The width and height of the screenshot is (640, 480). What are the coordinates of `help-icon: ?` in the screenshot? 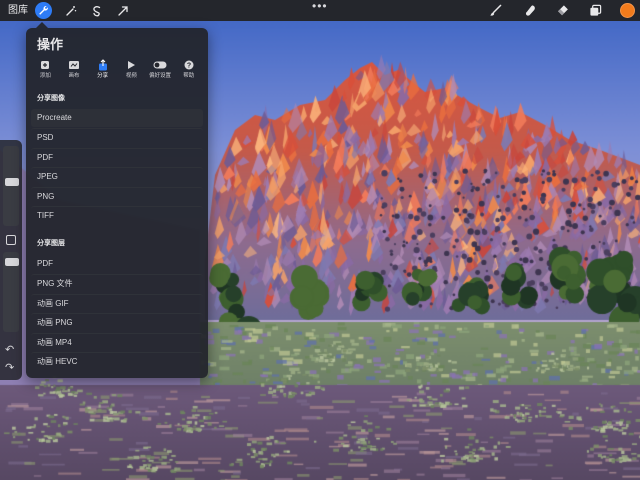 It's located at (189, 65).